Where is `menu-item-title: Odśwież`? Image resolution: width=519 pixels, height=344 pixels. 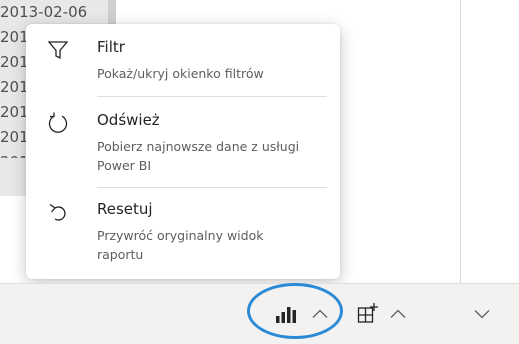
menu-item-title: Odśwież is located at coordinates (128, 120).